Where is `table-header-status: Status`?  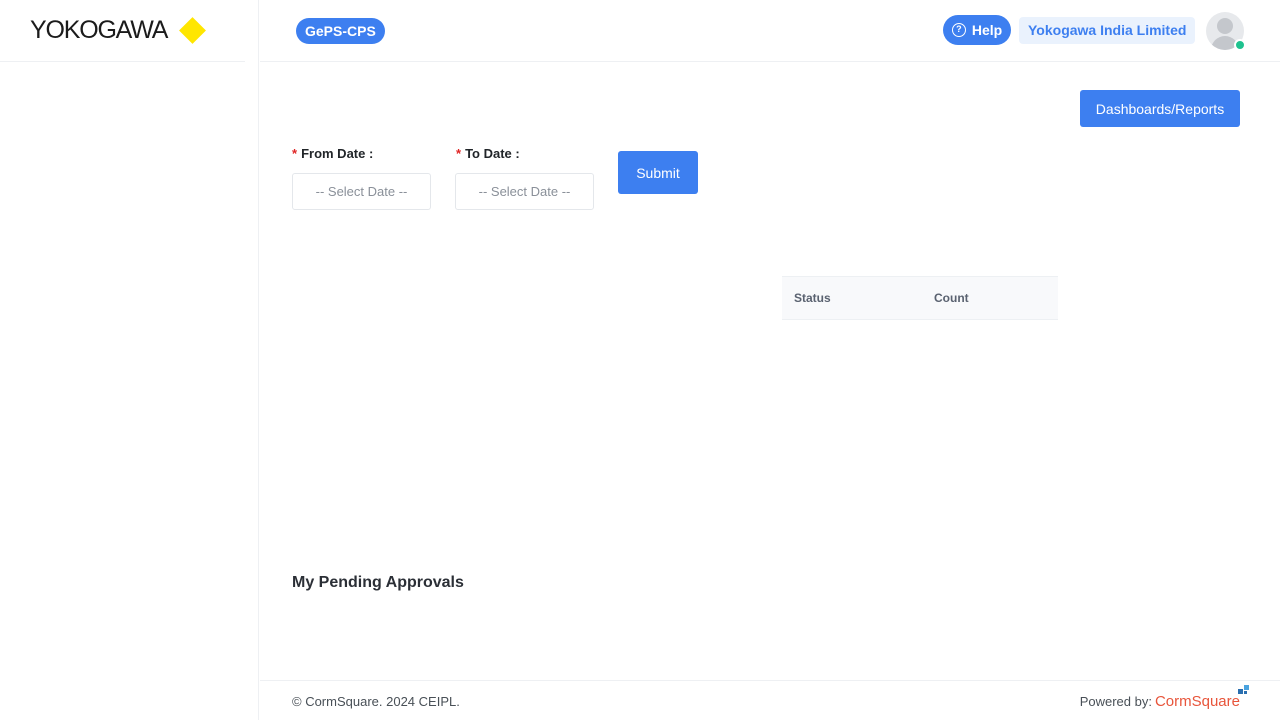
table-header-status: Status is located at coordinates (812, 298).